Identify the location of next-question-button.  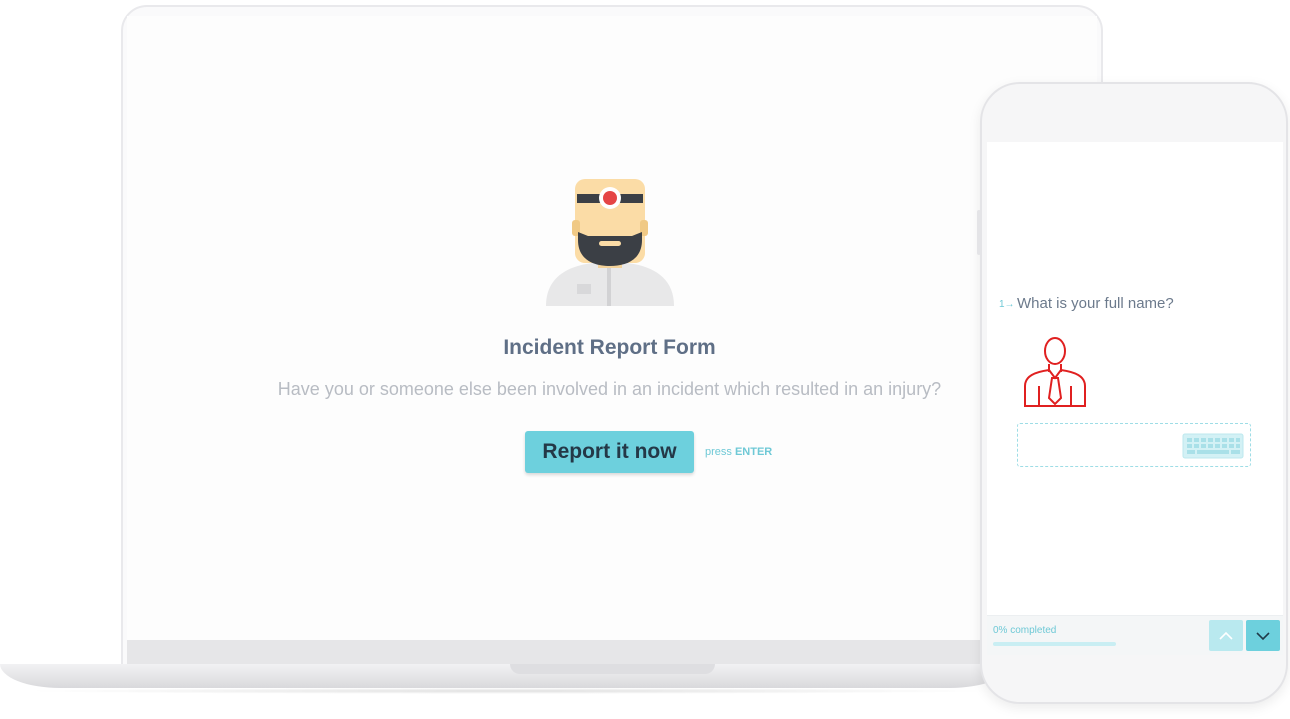
(1263, 635).